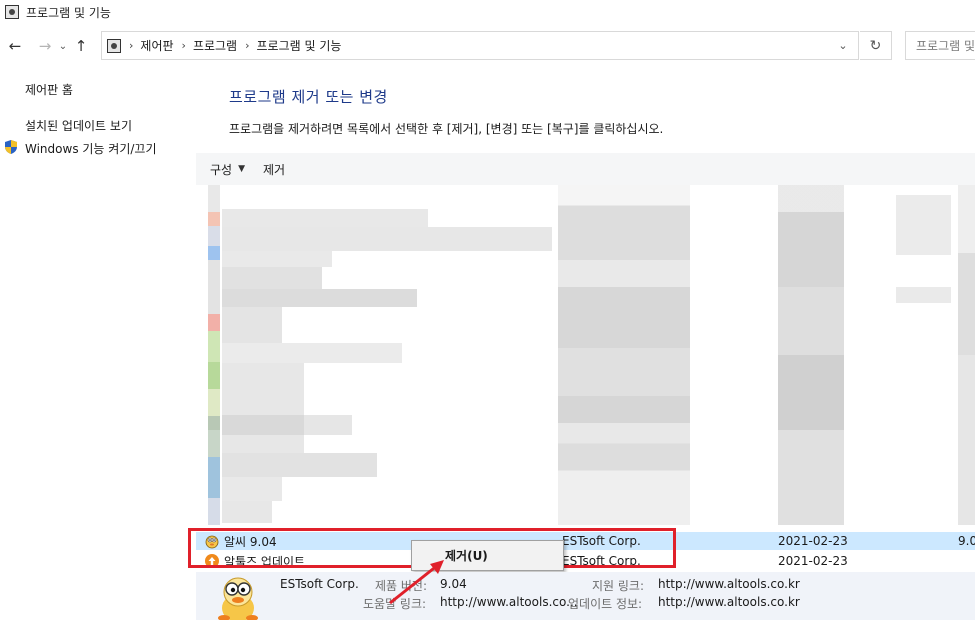  What do you see at coordinates (618, 586) in the screenshot?
I see `support-link-label: 지원 링크:` at bounding box center [618, 586].